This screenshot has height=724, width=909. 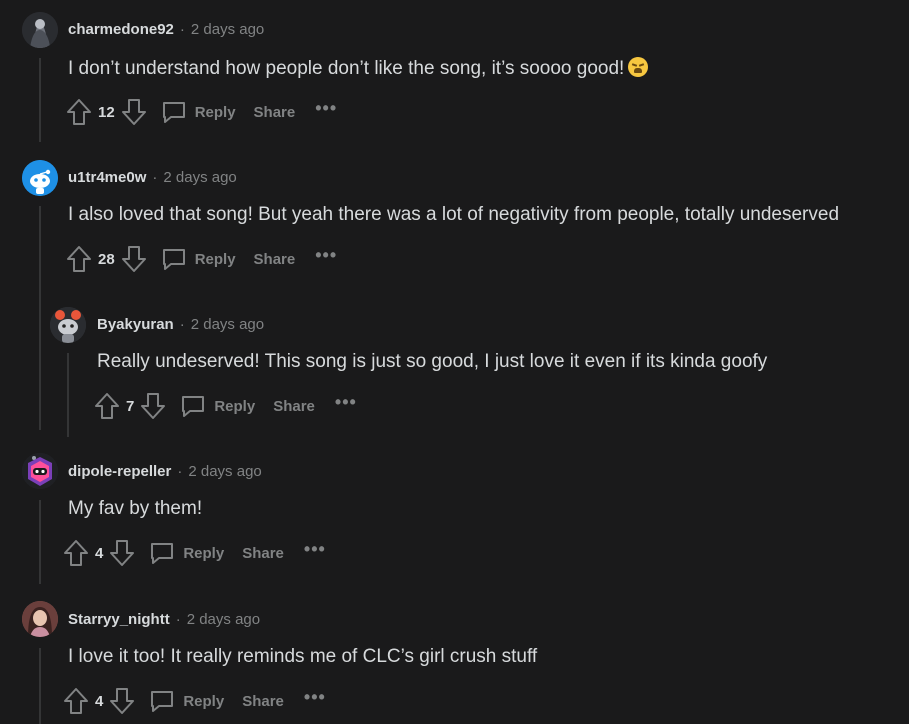 I want to click on comment-meta: dipole-repeller · 2 days ago, so click(x=165, y=471).